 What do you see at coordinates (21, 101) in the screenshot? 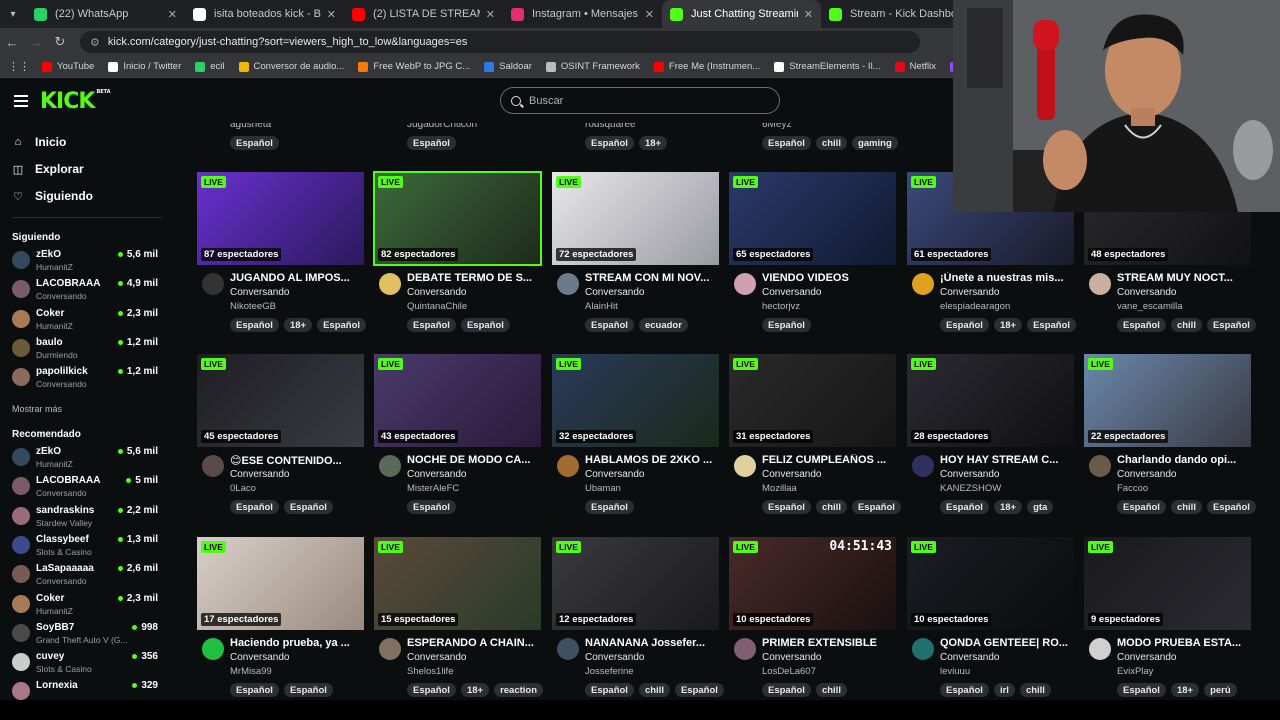
I see `menu-icon` at bounding box center [21, 101].